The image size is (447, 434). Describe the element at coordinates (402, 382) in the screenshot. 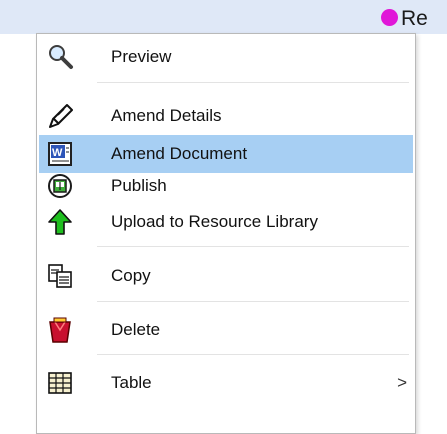

I see `submenu-arrow-icon: >` at that location.